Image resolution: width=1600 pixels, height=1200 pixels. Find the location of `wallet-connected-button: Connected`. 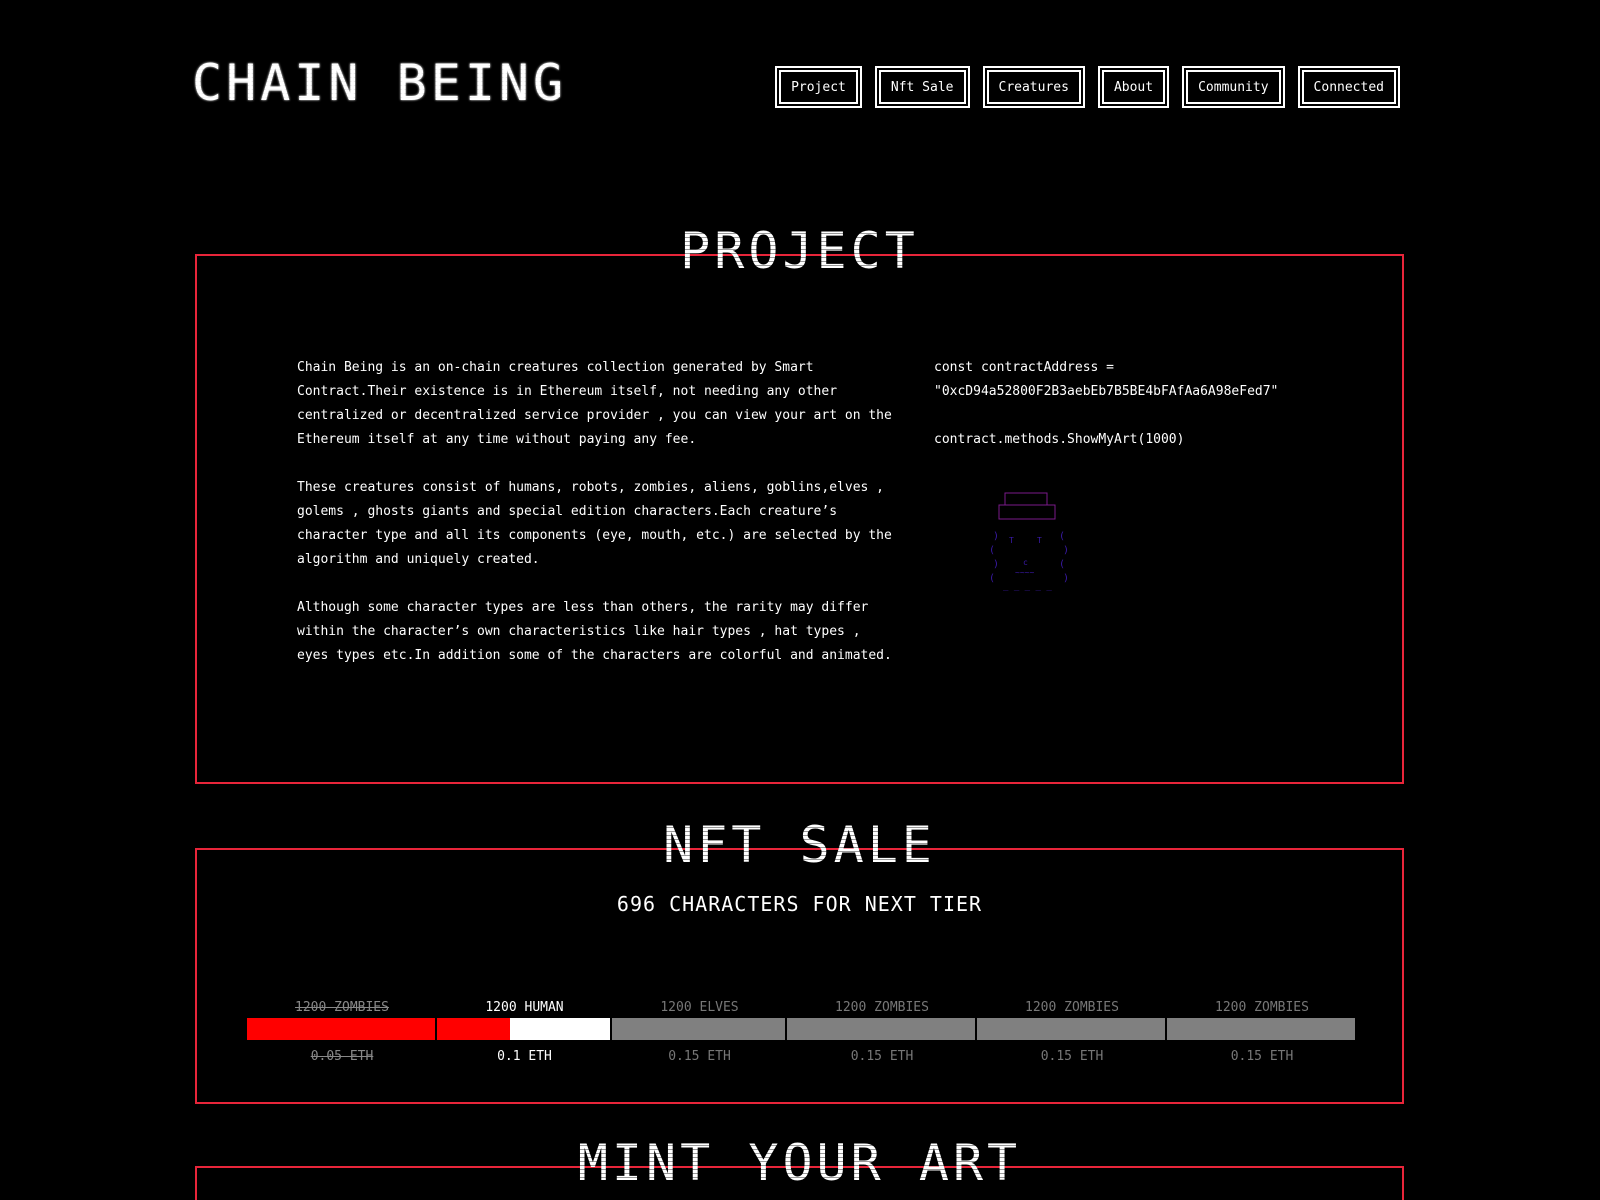

wallet-connected-button: Connected is located at coordinates (1349, 87).